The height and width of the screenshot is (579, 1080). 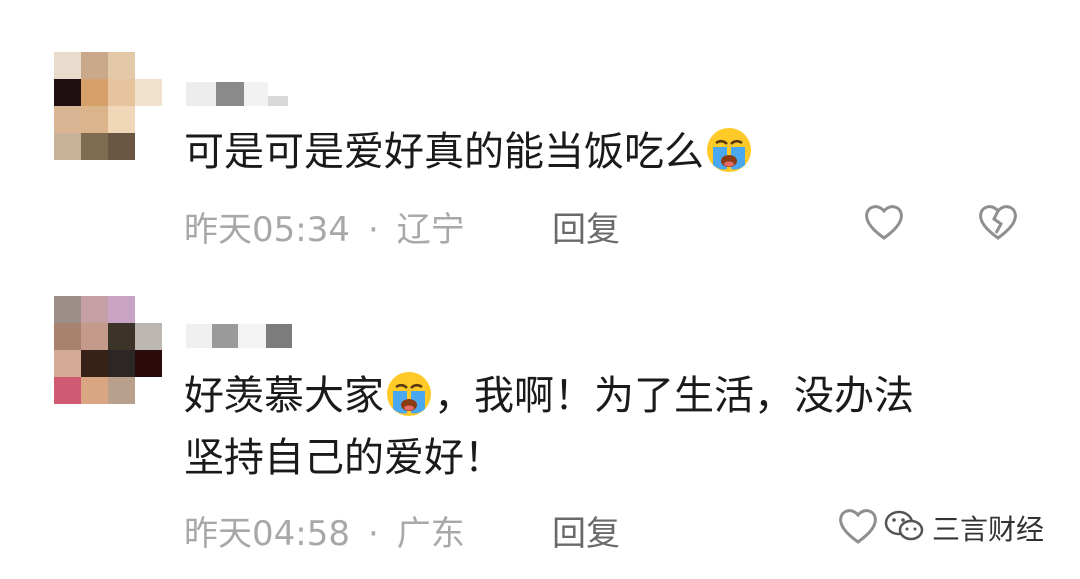 What do you see at coordinates (430, 230) in the screenshot?
I see `location: 辽宁` at bounding box center [430, 230].